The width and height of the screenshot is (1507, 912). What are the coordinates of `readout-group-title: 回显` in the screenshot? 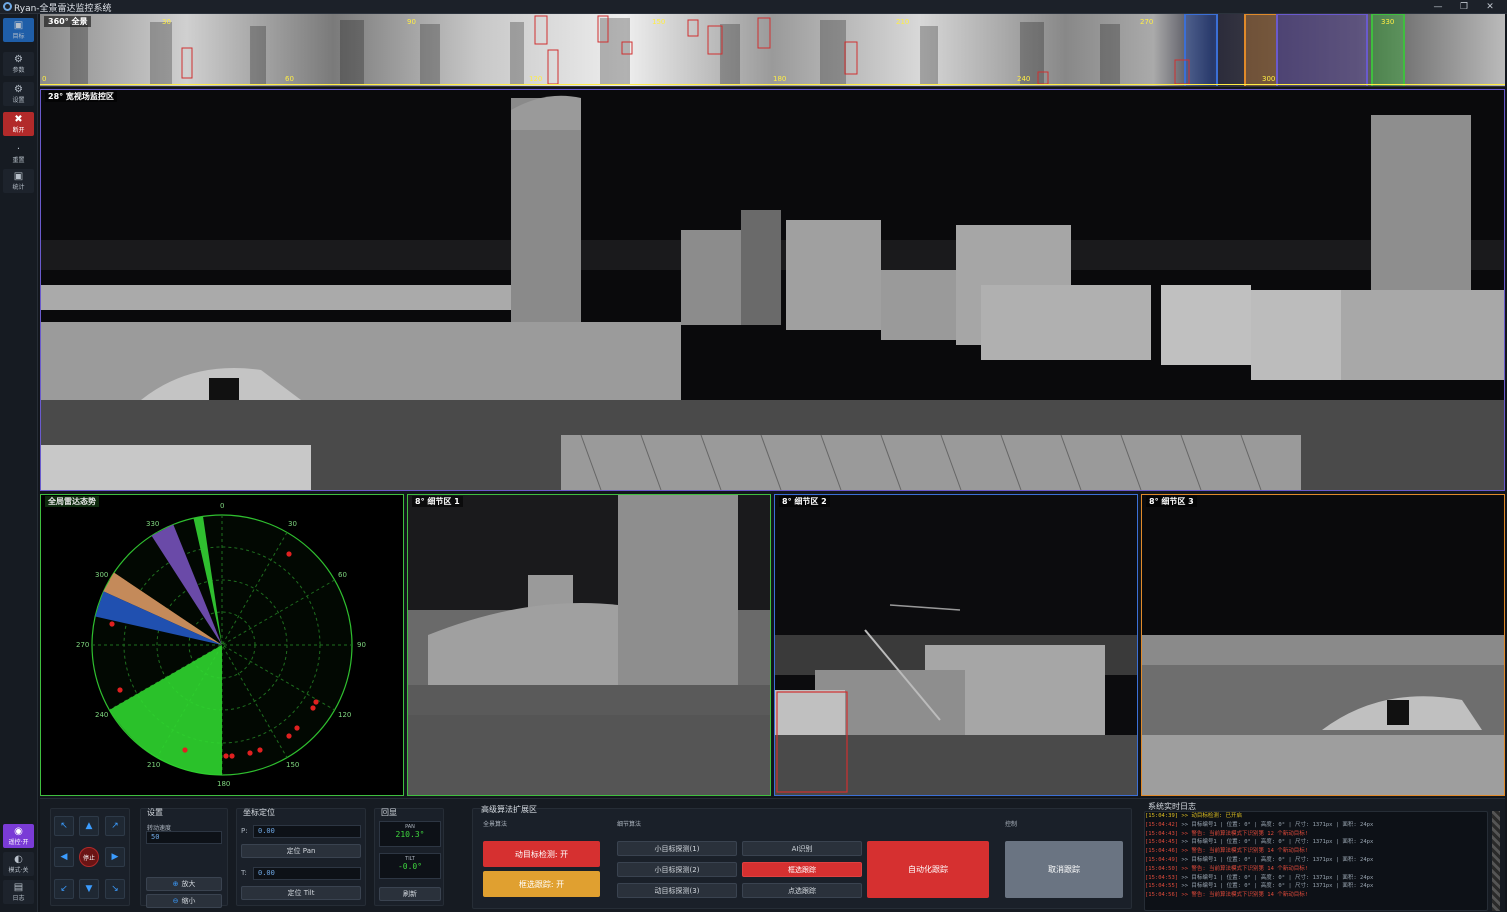 It's located at (389, 812).